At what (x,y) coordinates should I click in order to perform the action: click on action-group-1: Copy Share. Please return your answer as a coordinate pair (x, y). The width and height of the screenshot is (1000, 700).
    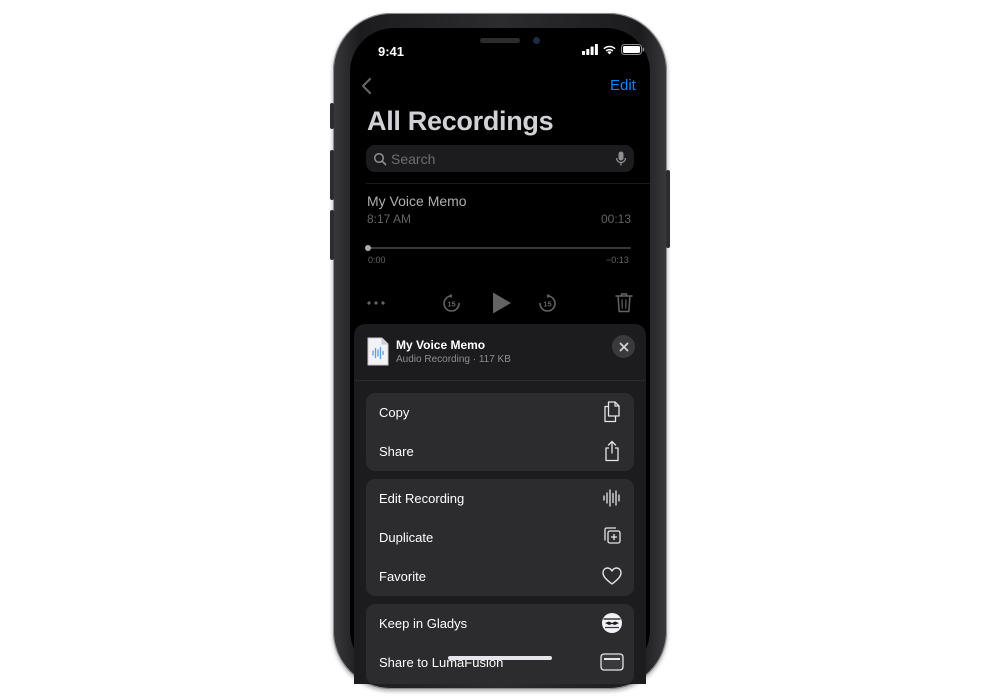
    Looking at the image, I should click on (500, 432).